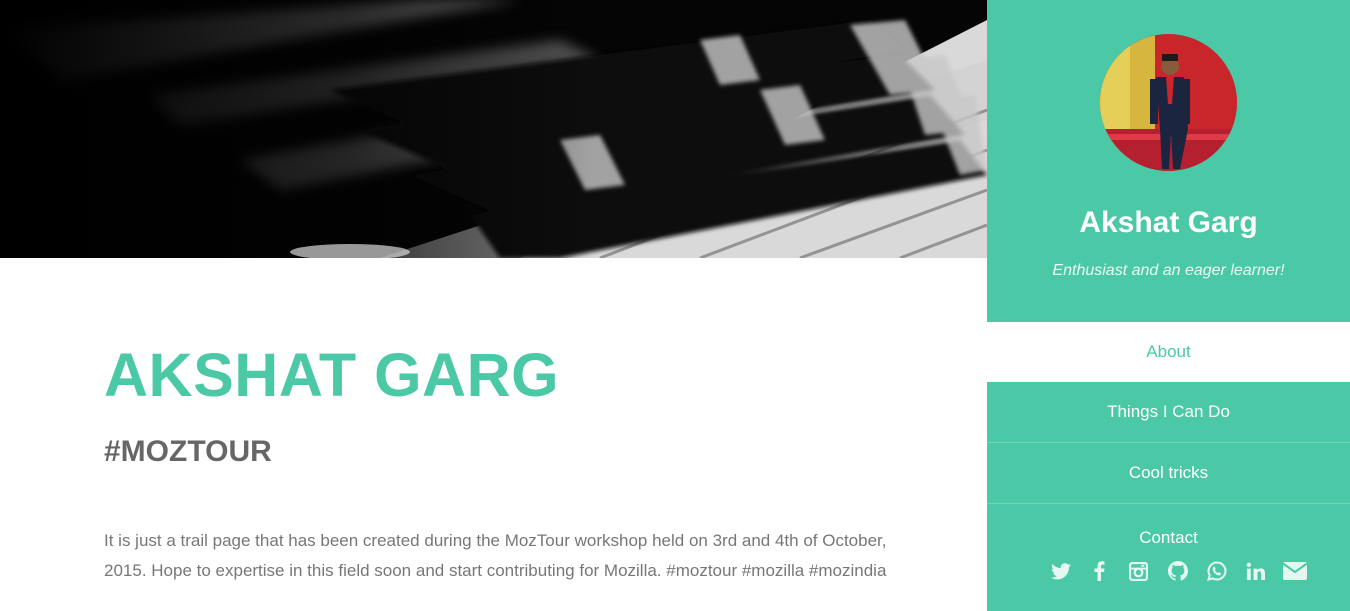  What do you see at coordinates (1099, 571) in the screenshot?
I see `facebook-icon` at bounding box center [1099, 571].